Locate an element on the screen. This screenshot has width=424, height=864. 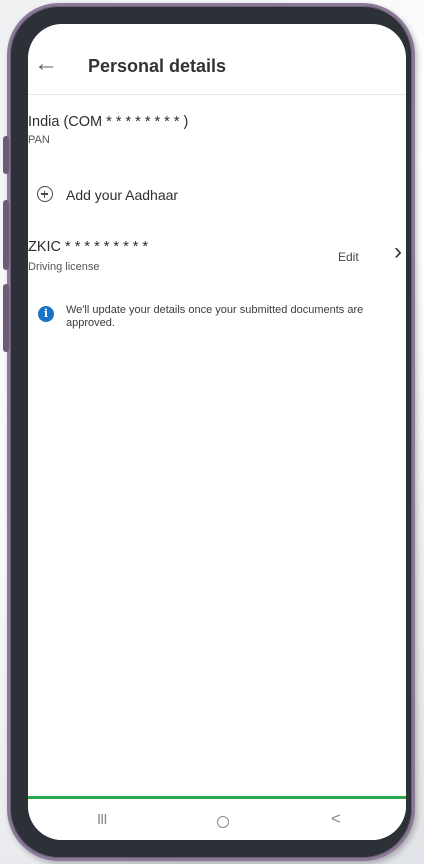
chevron-right-icon: › is located at coordinates (398, 252).